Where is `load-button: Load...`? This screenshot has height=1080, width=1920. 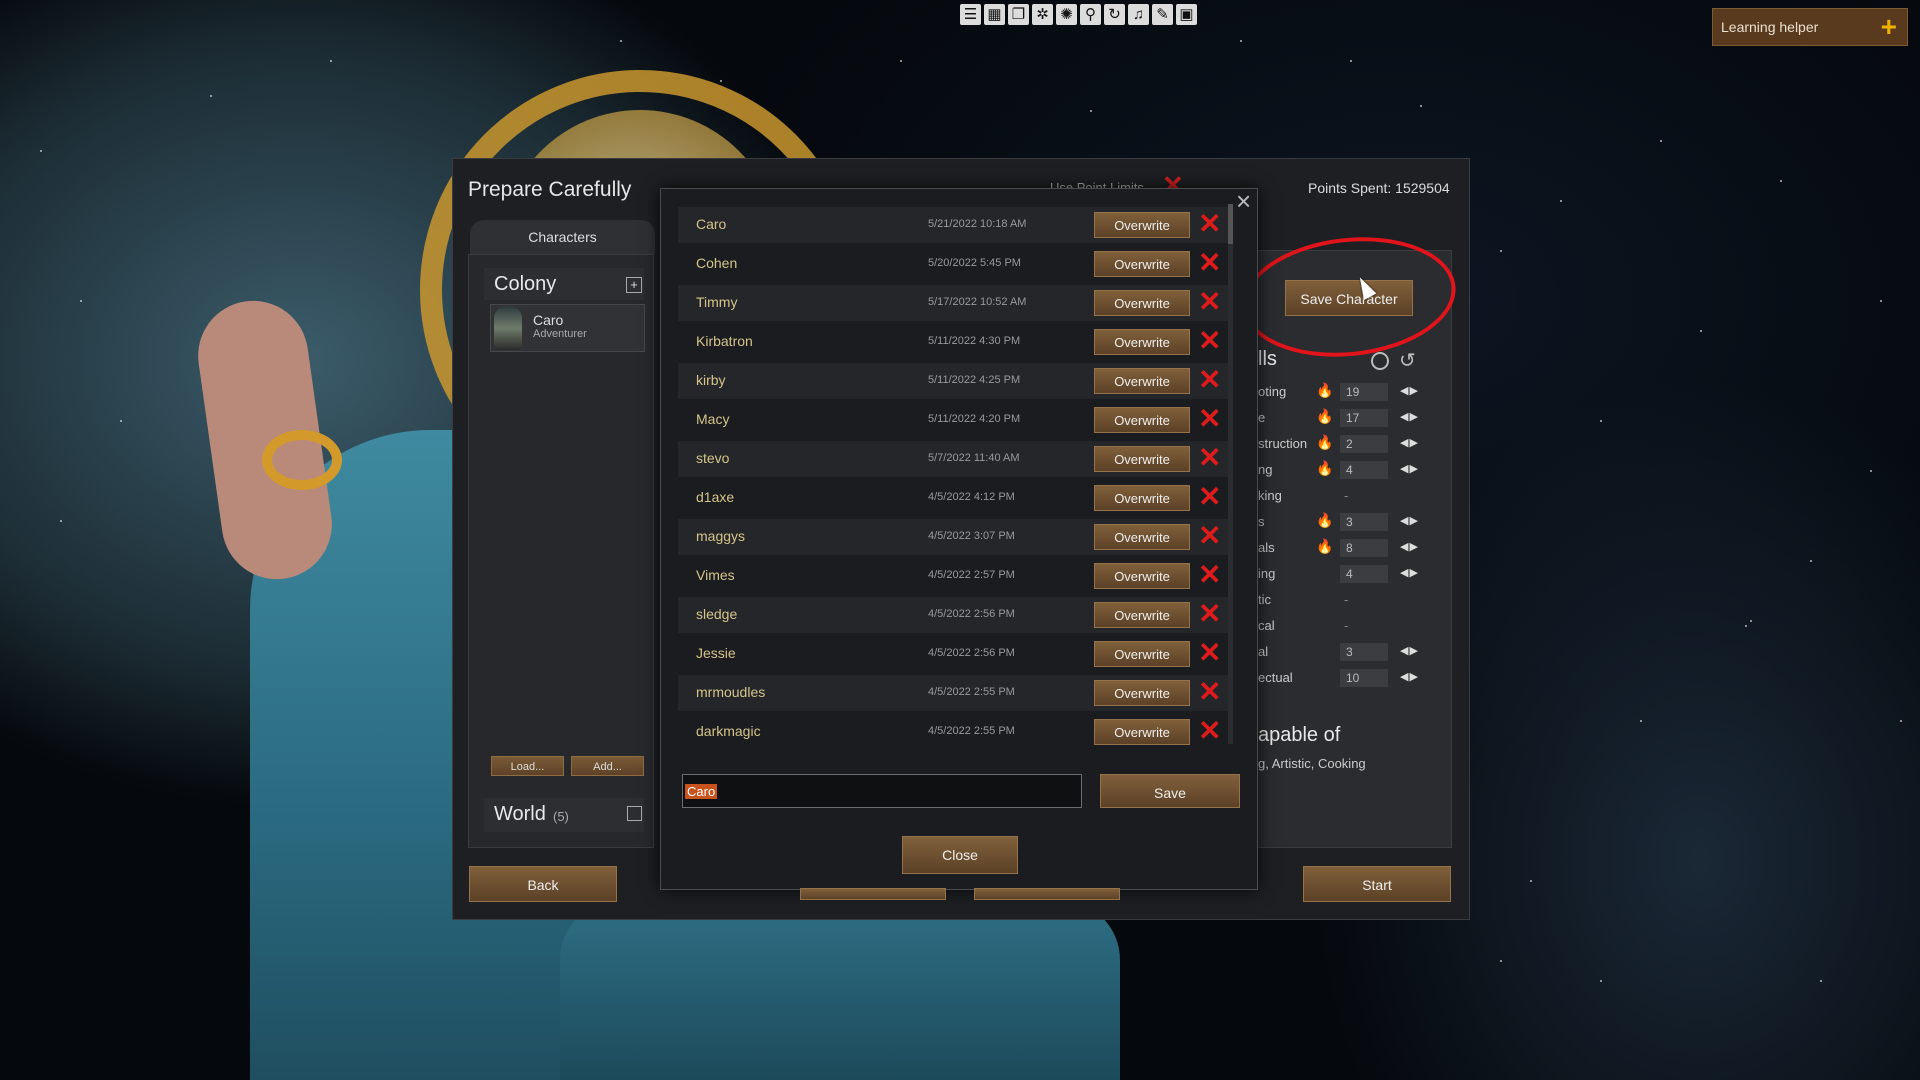
load-button: Load... is located at coordinates (527, 766).